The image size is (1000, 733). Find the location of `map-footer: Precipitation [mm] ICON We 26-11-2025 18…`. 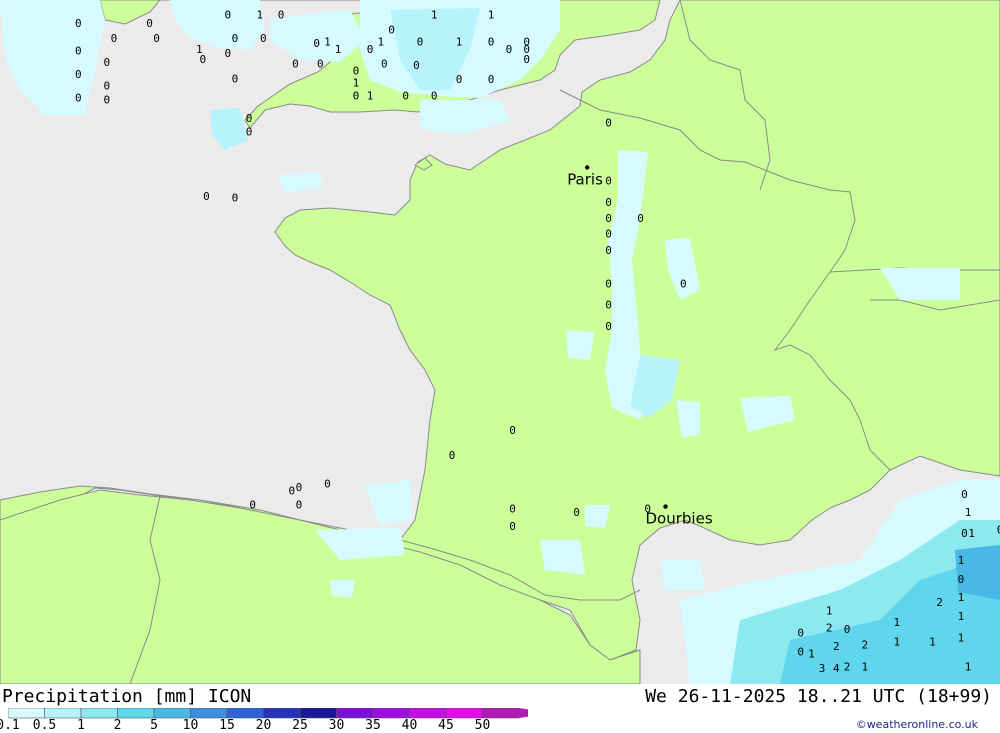

map-footer: Precipitation [mm] ICON We 26-11-2025 18… is located at coordinates (500, 708).